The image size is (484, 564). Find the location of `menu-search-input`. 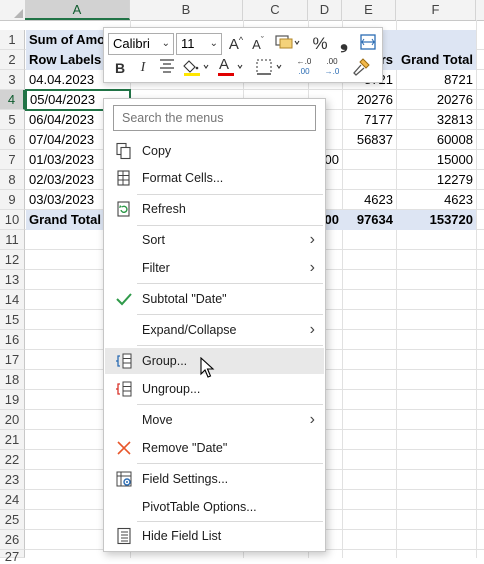

menu-search-input is located at coordinates (214, 118).